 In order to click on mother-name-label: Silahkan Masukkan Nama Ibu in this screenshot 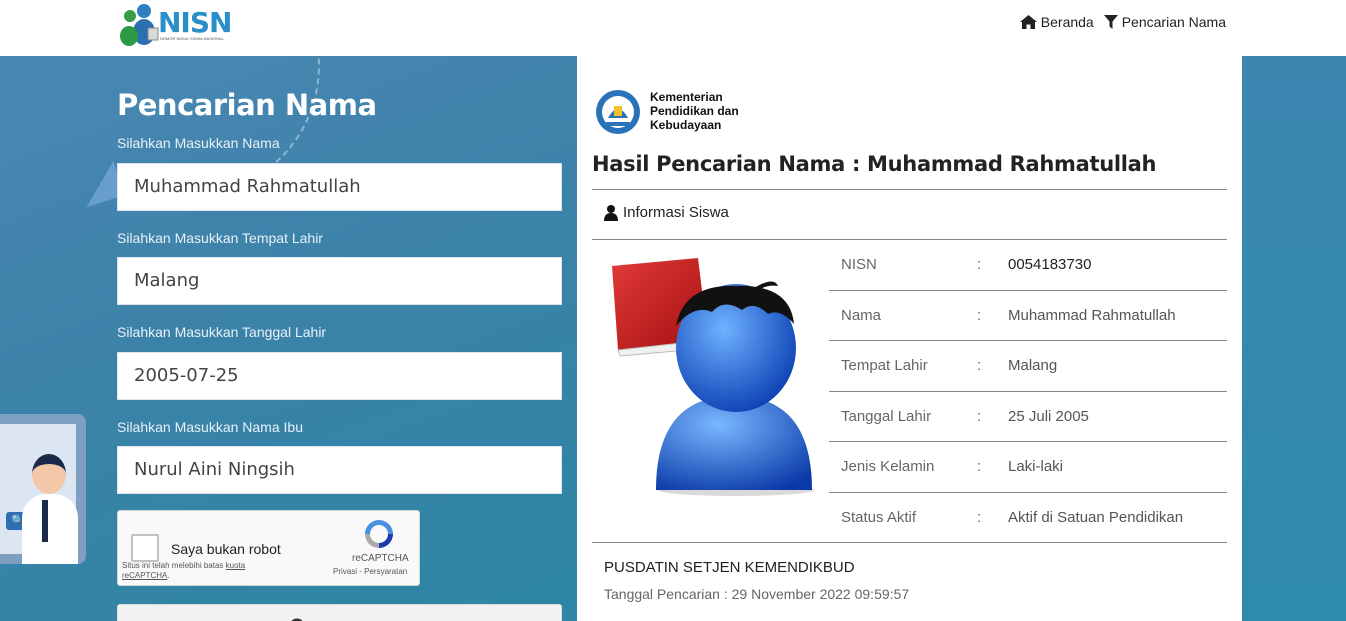, I will do `click(210, 427)`.